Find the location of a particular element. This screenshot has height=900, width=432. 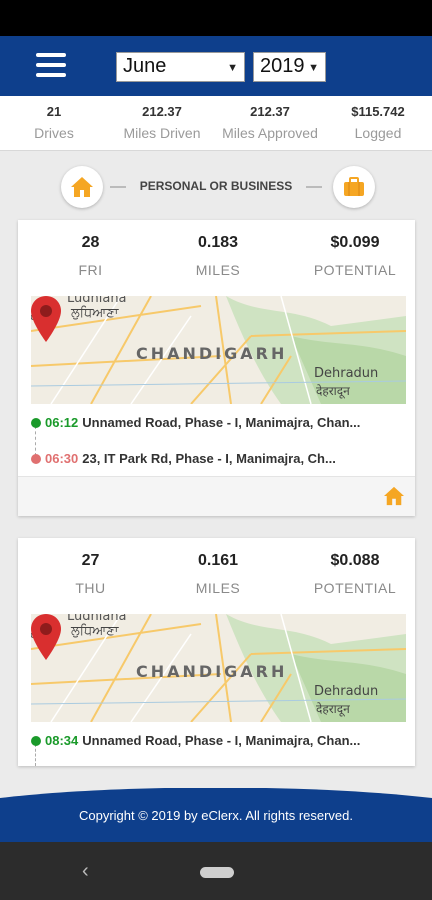

business-button is located at coordinates (354, 187).